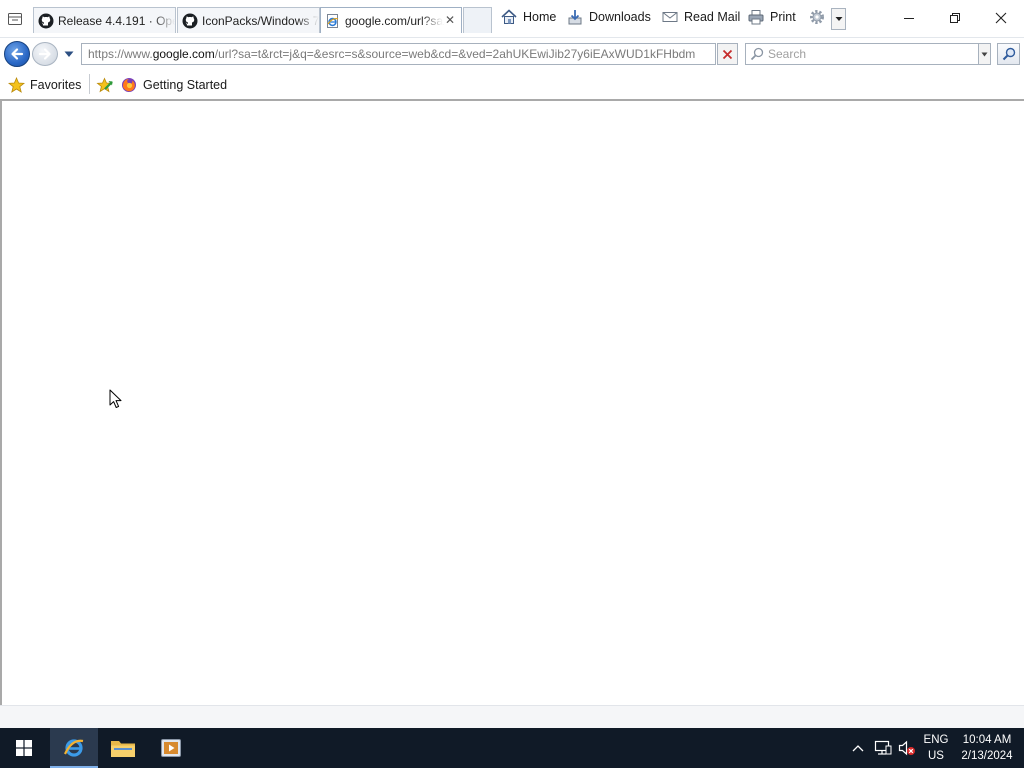  What do you see at coordinates (936, 748) in the screenshot?
I see `input-language-indicator: ENG US` at bounding box center [936, 748].